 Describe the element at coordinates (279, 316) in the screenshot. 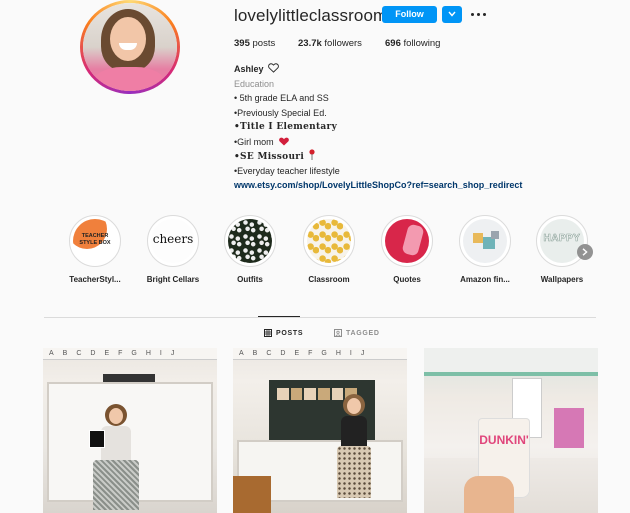

I see `active-tab-indicator` at that location.